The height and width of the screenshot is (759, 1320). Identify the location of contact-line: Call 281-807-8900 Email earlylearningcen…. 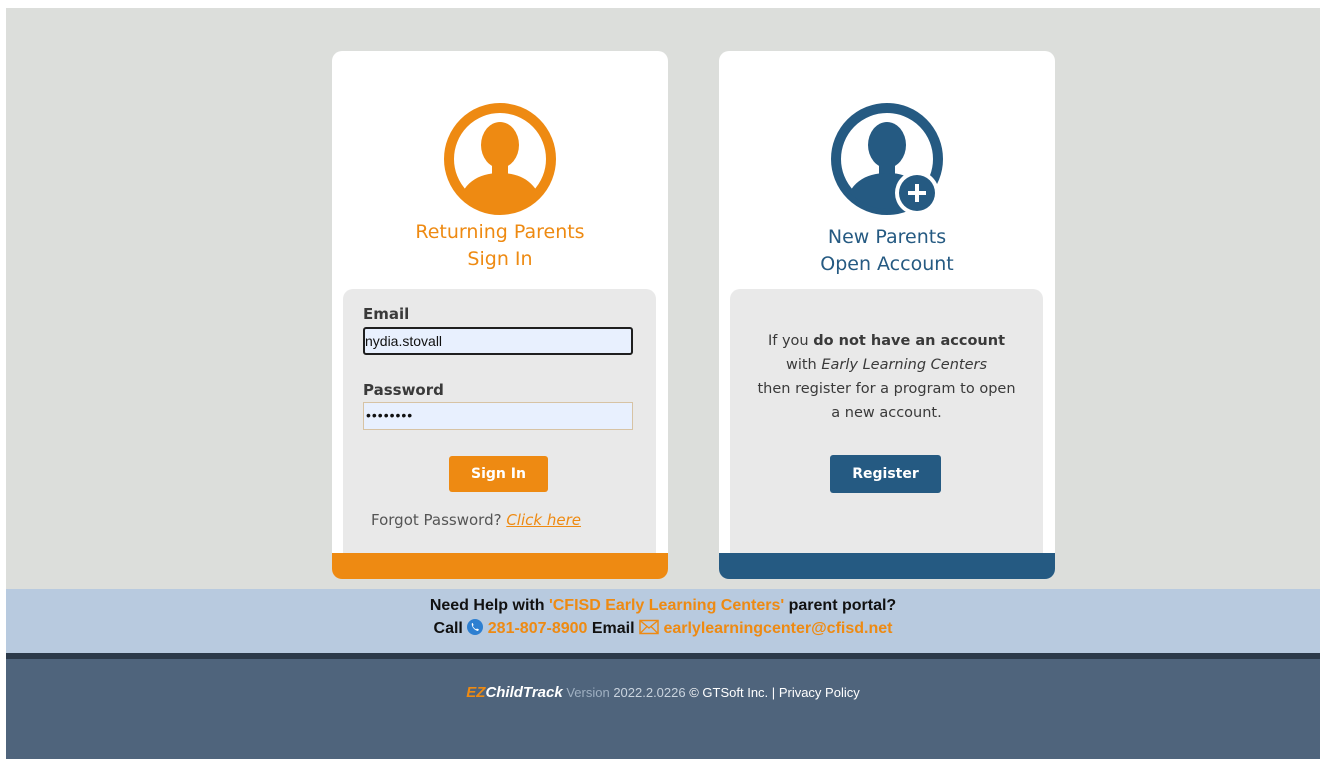
(663, 628).